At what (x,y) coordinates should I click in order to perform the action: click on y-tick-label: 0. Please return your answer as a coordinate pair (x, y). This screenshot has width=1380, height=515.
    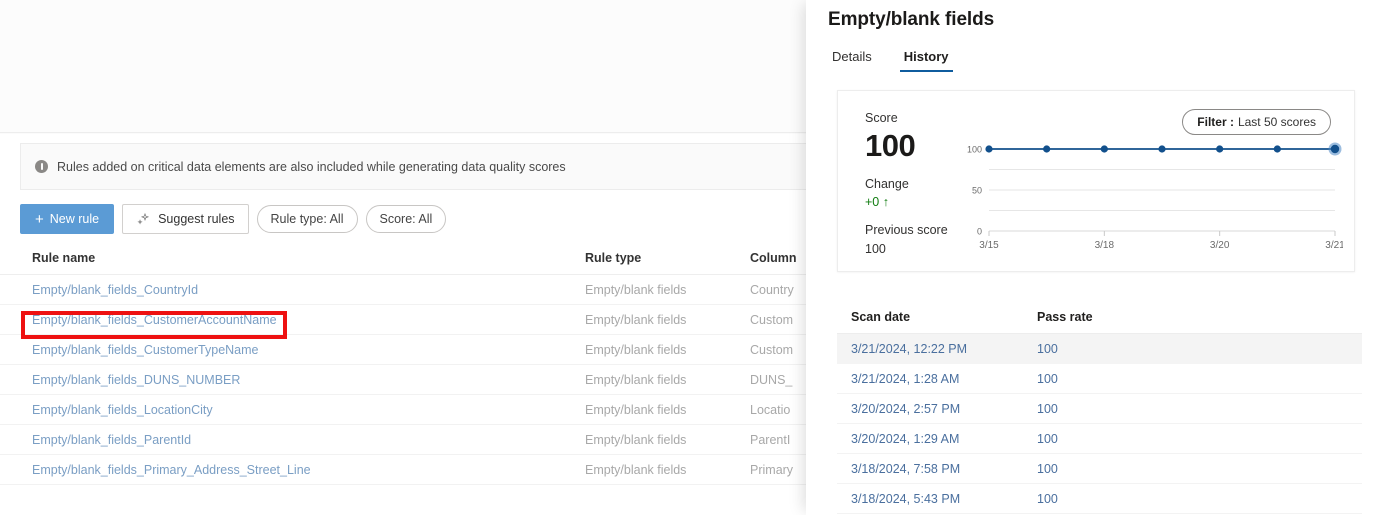
    Looking at the image, I should click on (979, 232).